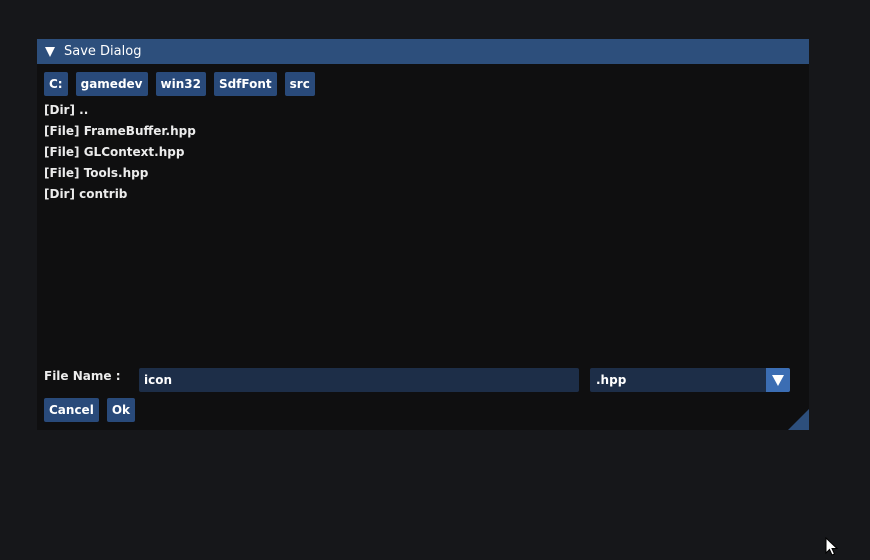 The width and height of the screenshot is (870, 560). Describe the element at coordinates (611, 380) in the screenshot. I see `file-type-selected: .hpp` at that location.